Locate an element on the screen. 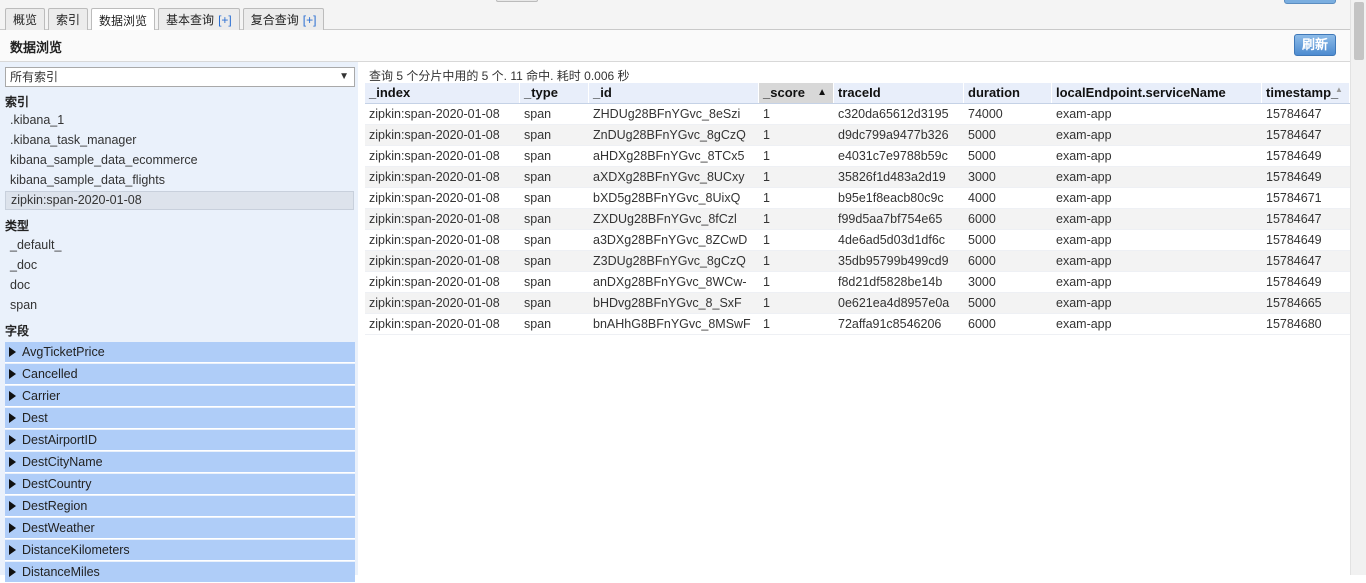  partial-button is located at coordinates (517, 1).